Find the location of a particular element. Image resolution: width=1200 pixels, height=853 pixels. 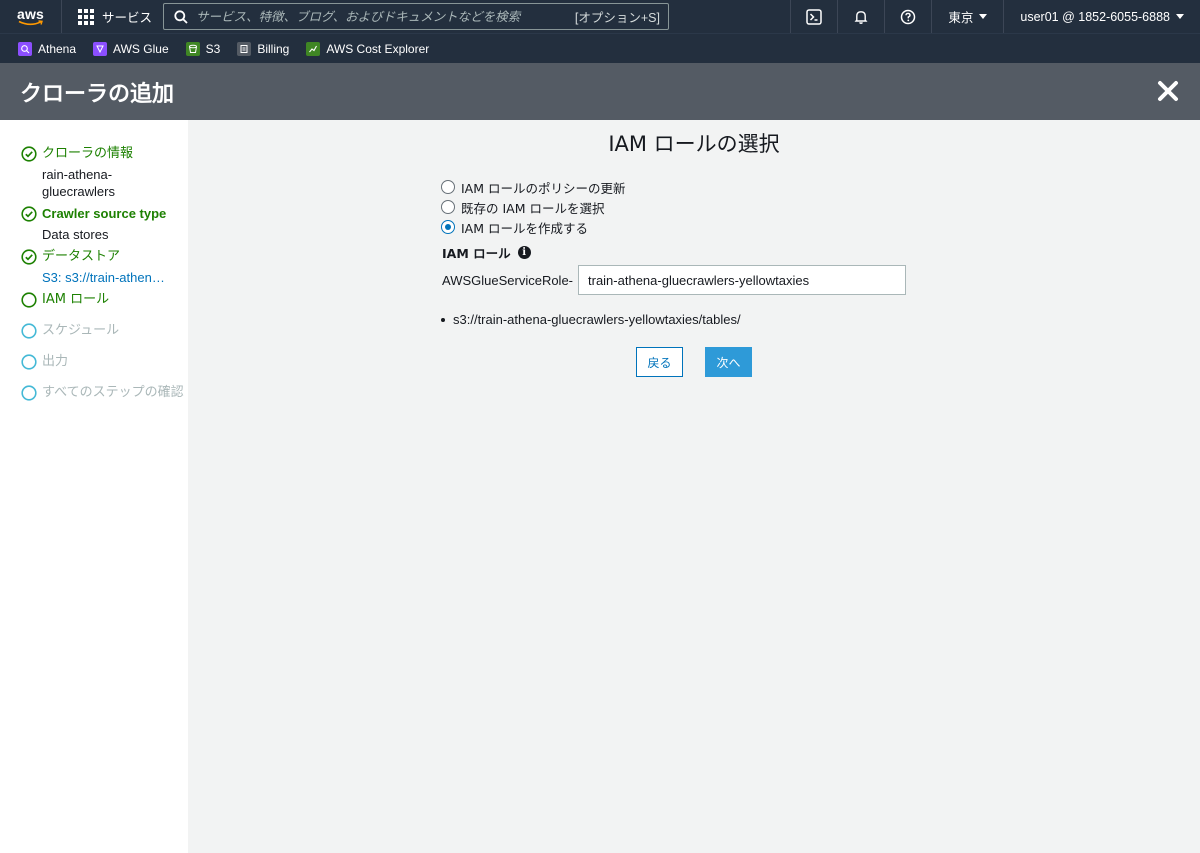

role-label-text: IAM ロール is located at coordinates (476, 253).